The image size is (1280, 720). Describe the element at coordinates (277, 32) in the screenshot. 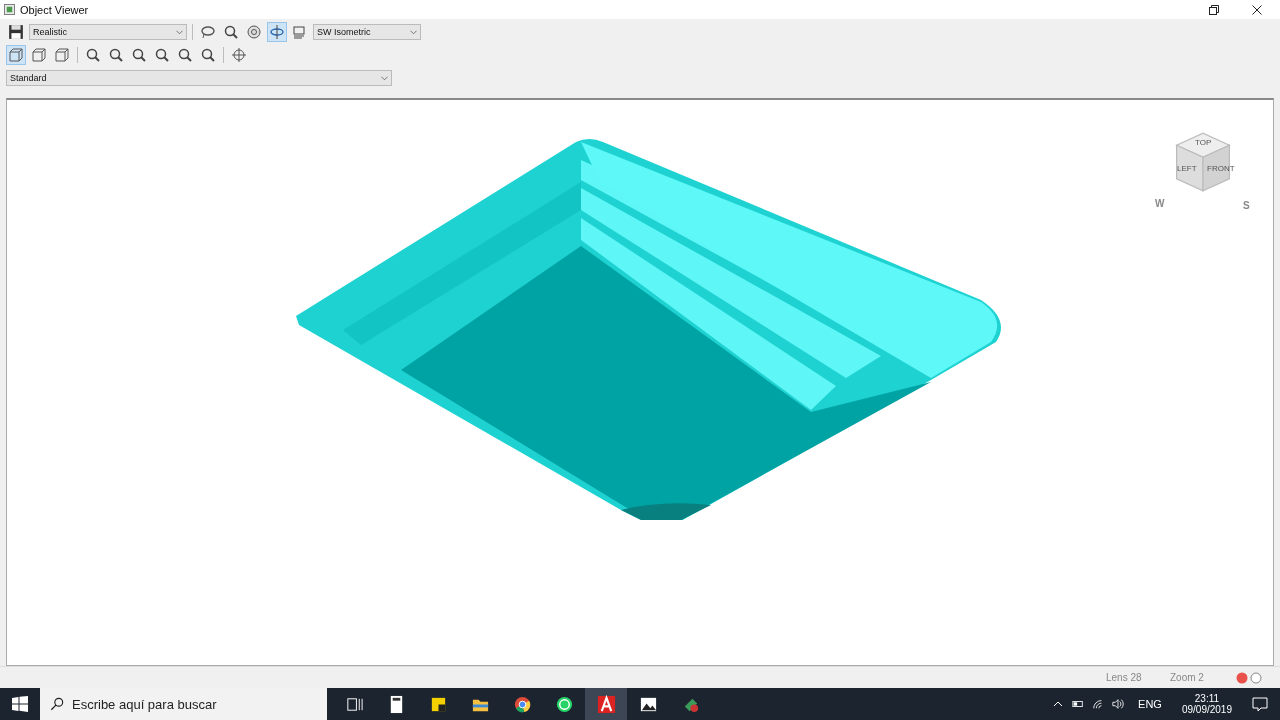

I see `orbit-icon` at that location.